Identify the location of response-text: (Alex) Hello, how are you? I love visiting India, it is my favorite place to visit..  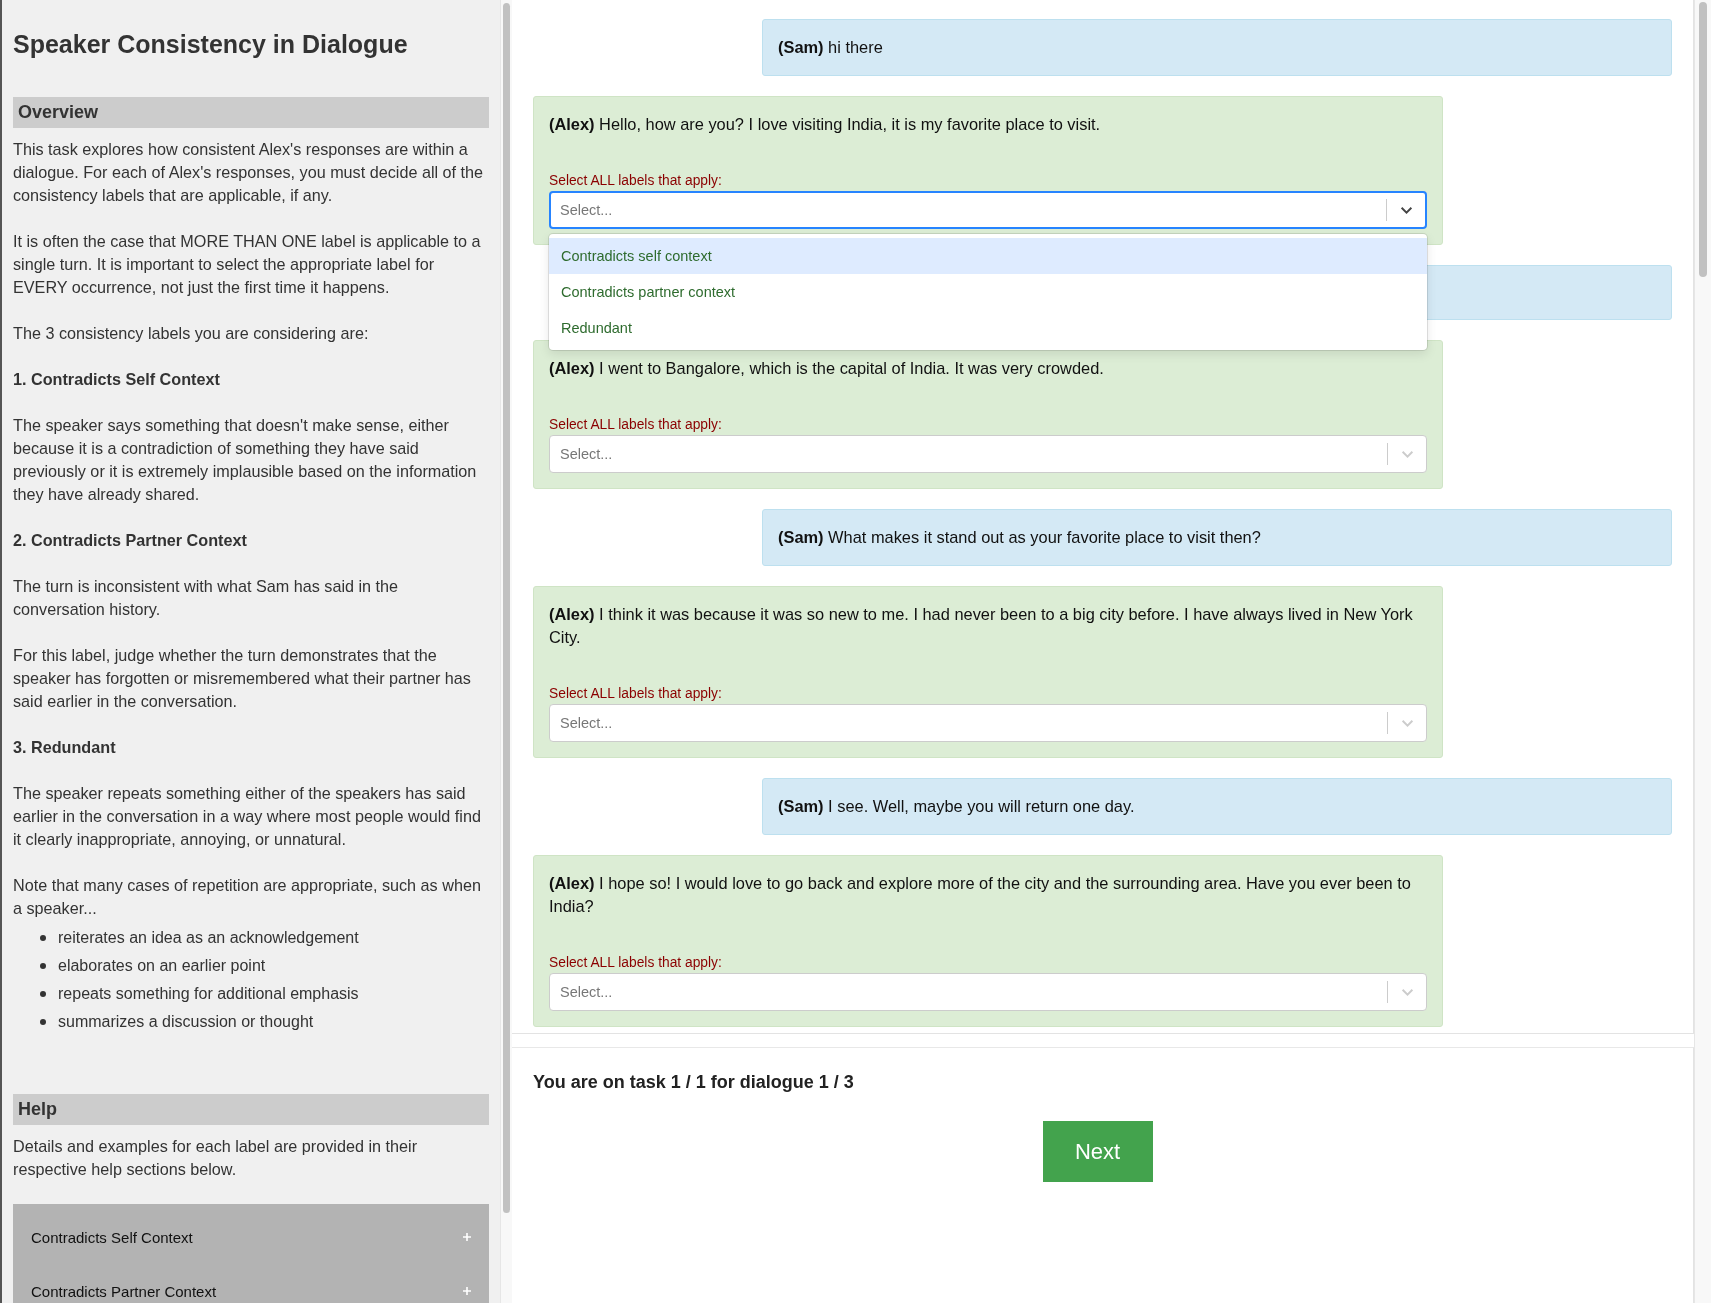
(825, 124).